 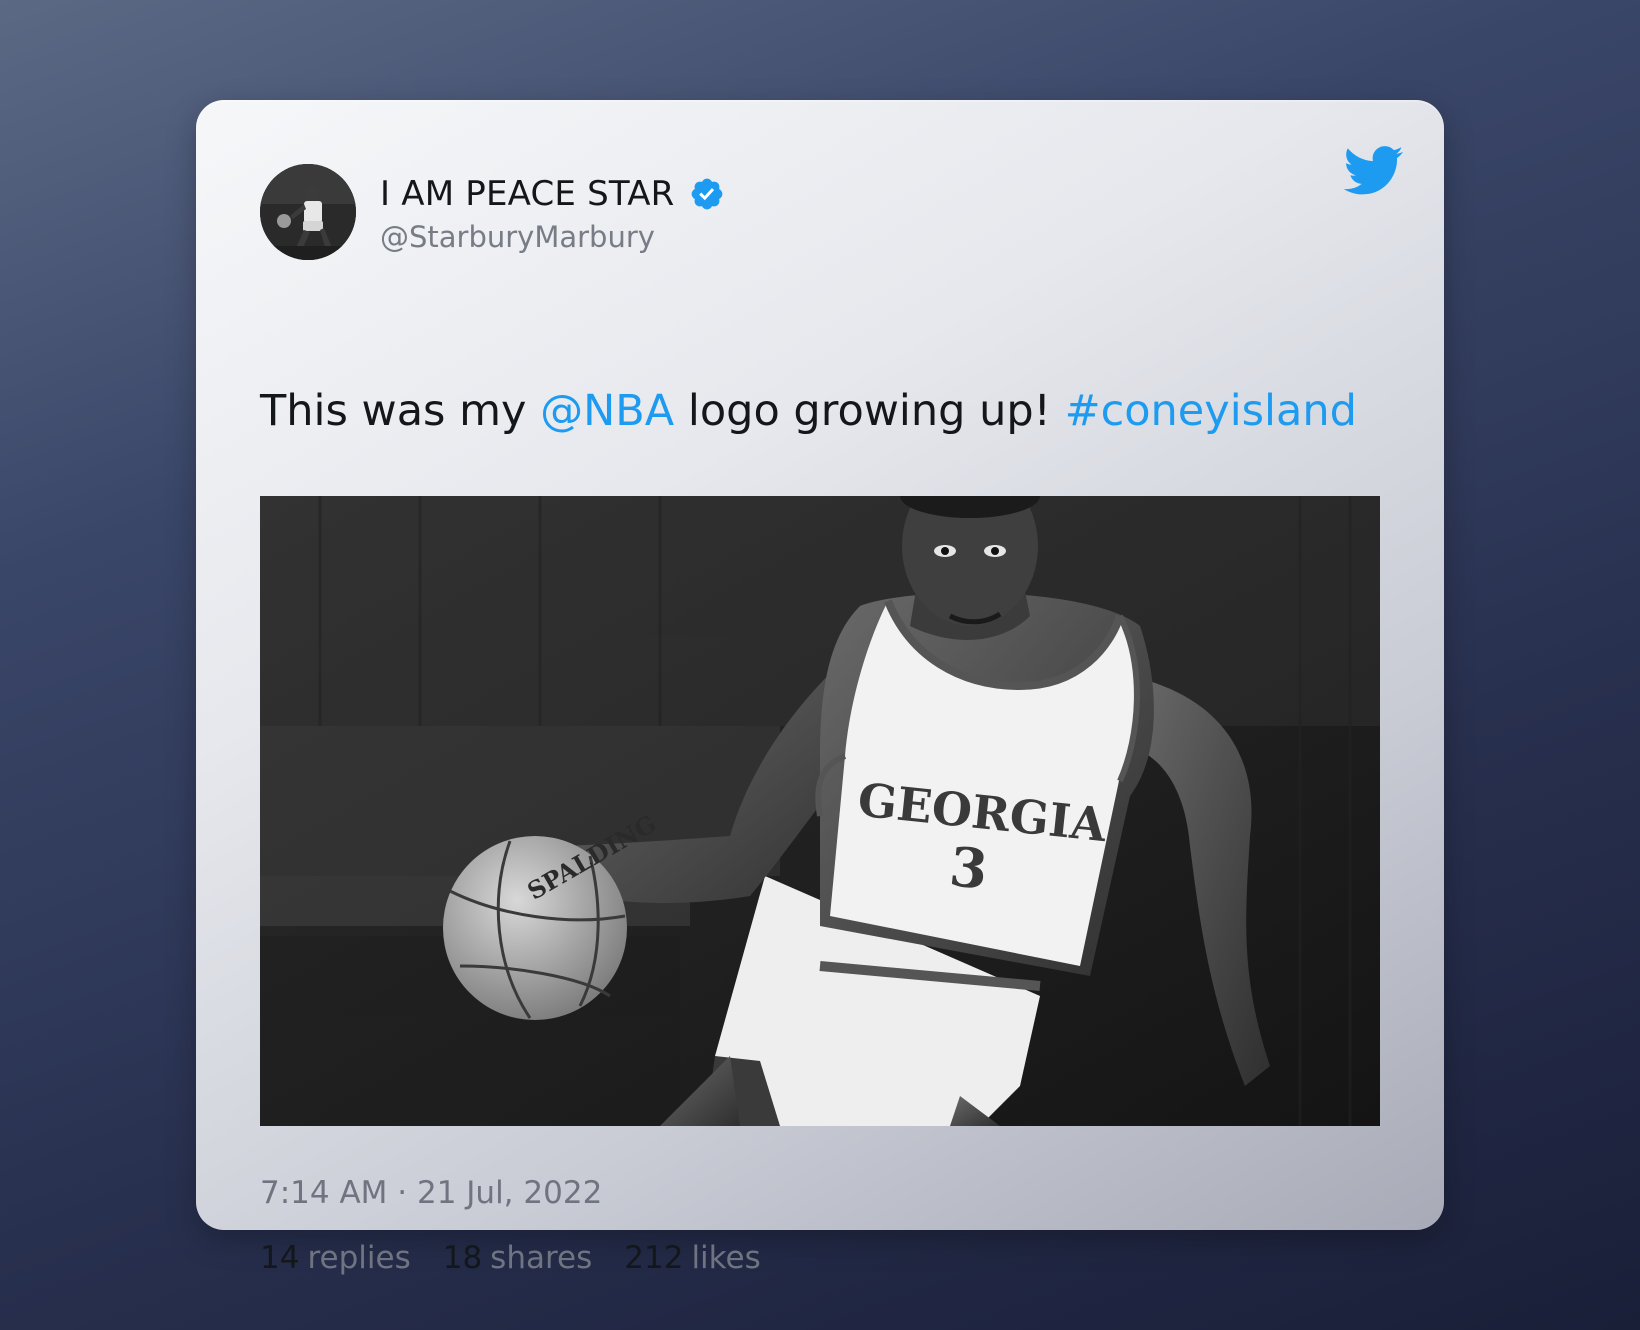 I want to click on tweet-text-part: This was my, so click(x=400, y=411).